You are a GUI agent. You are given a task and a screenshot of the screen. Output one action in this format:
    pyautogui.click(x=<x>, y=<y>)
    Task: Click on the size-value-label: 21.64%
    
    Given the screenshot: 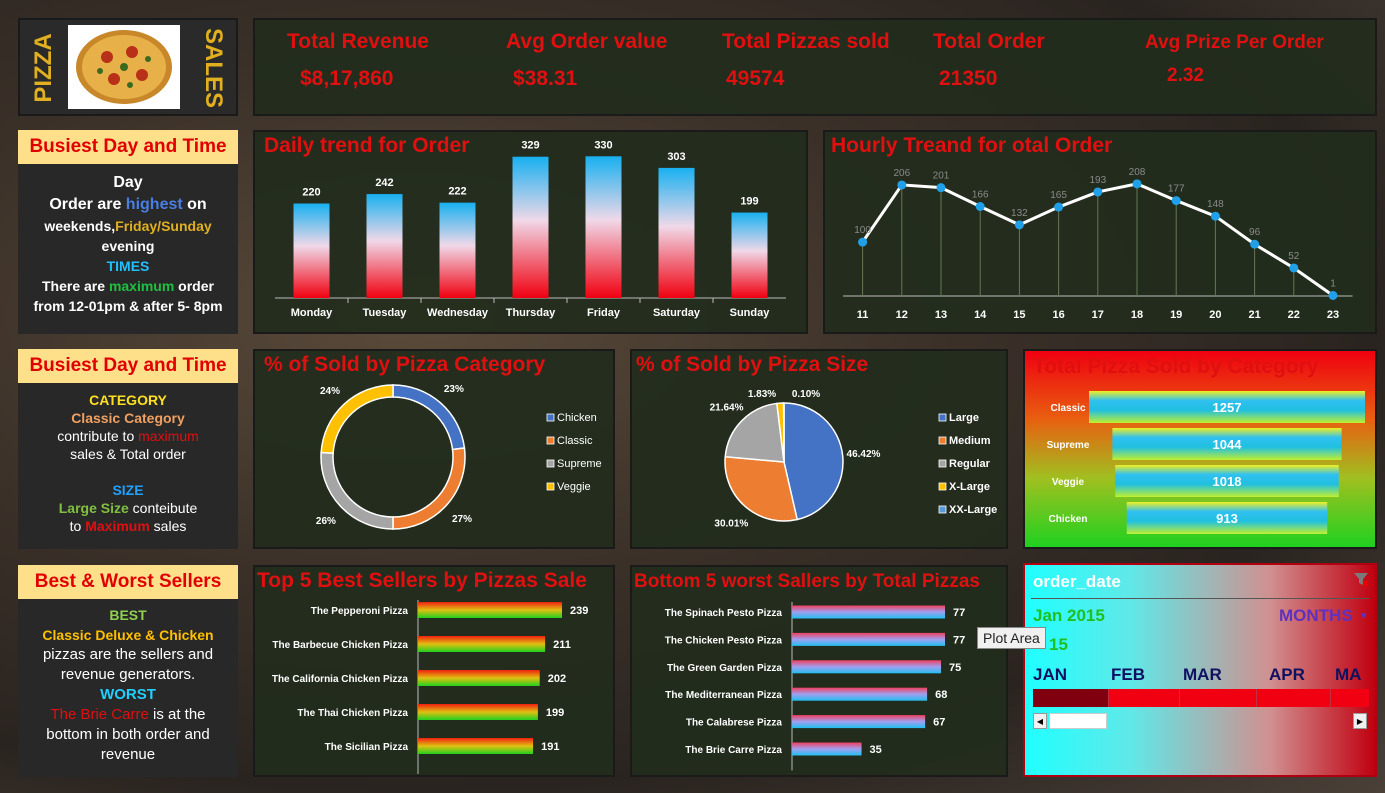 What is the action you would take?
    pyautogui.click(x=727, y=407)
    